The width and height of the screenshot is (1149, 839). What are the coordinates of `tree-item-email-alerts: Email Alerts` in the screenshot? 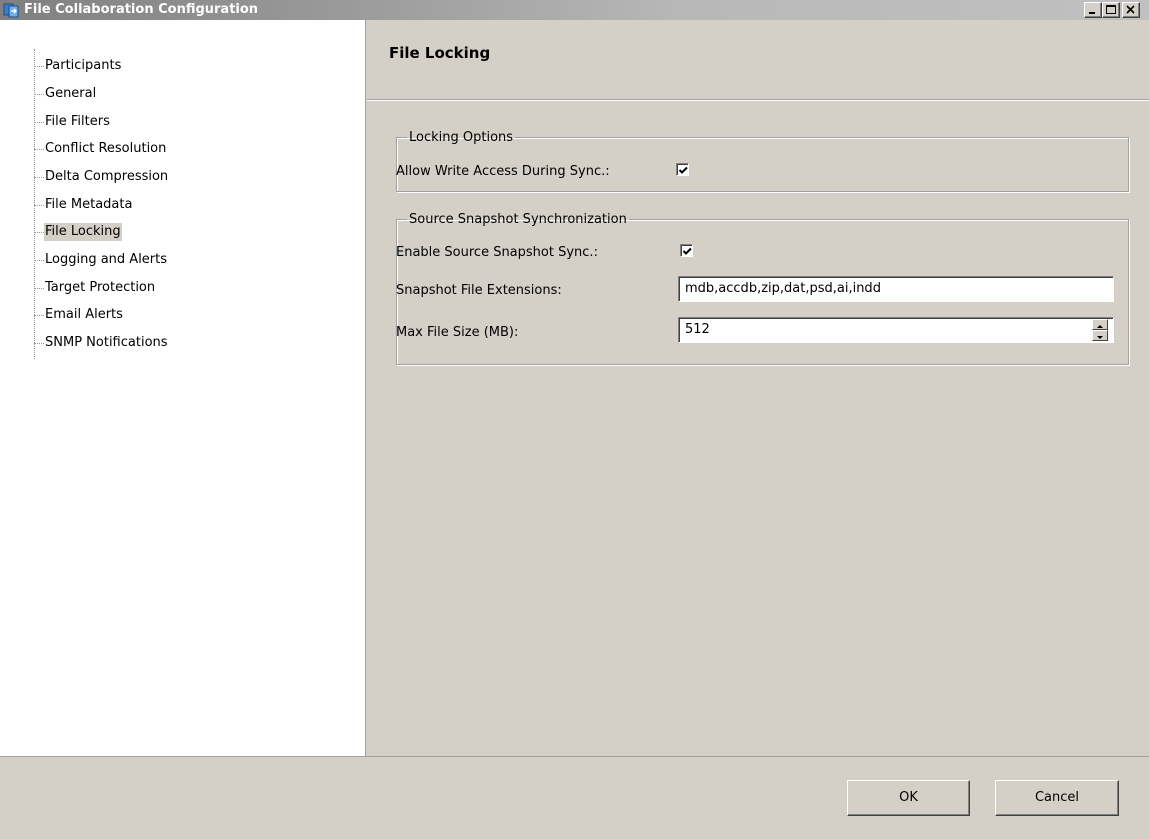 It's located at (183, 315).